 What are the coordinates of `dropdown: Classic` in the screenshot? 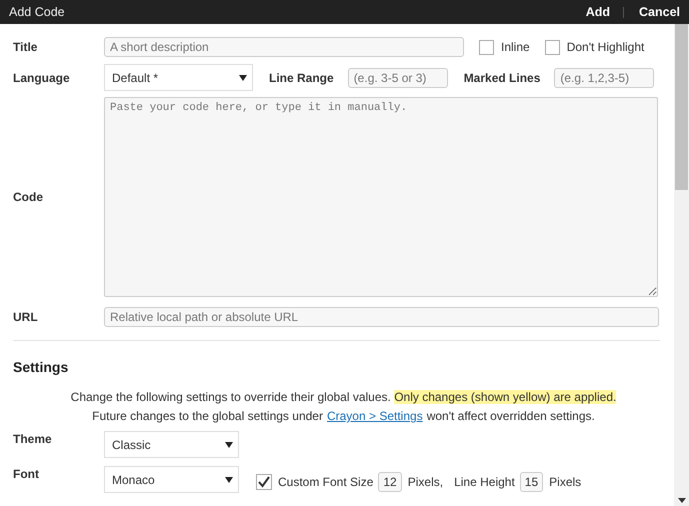 It's located at (171, 444).